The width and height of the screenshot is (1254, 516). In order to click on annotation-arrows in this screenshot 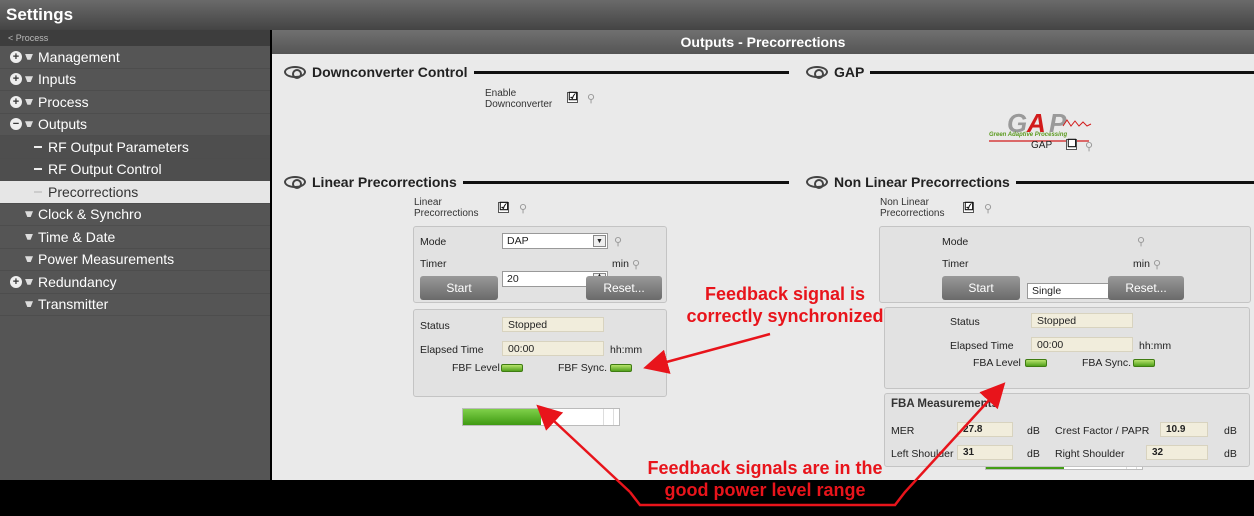, I will do `click(771, 419)`.